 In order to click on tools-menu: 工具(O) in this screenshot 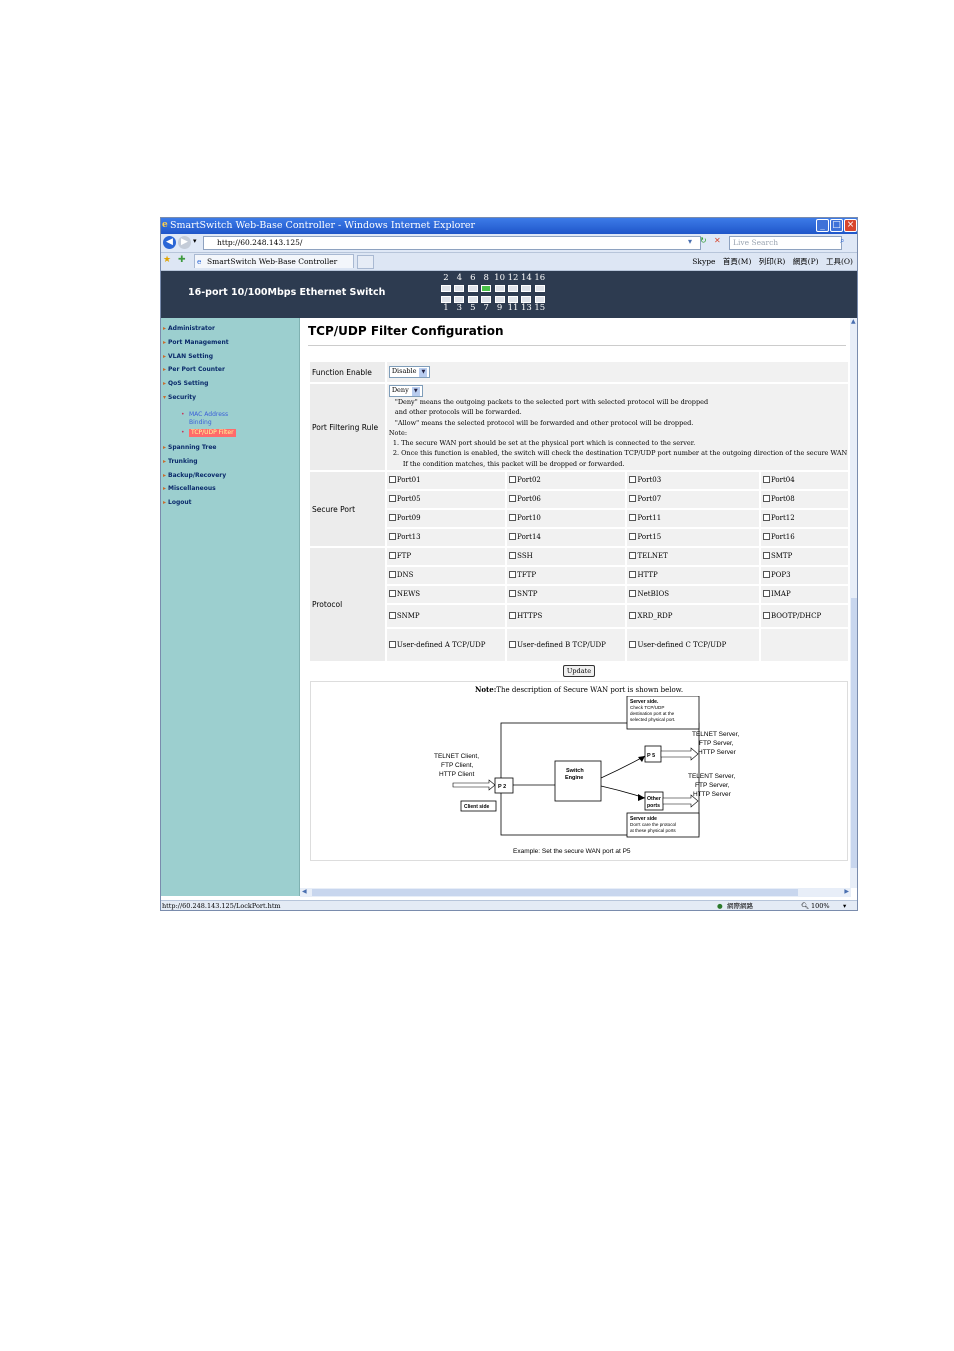, I will do `click(839, 261)`.